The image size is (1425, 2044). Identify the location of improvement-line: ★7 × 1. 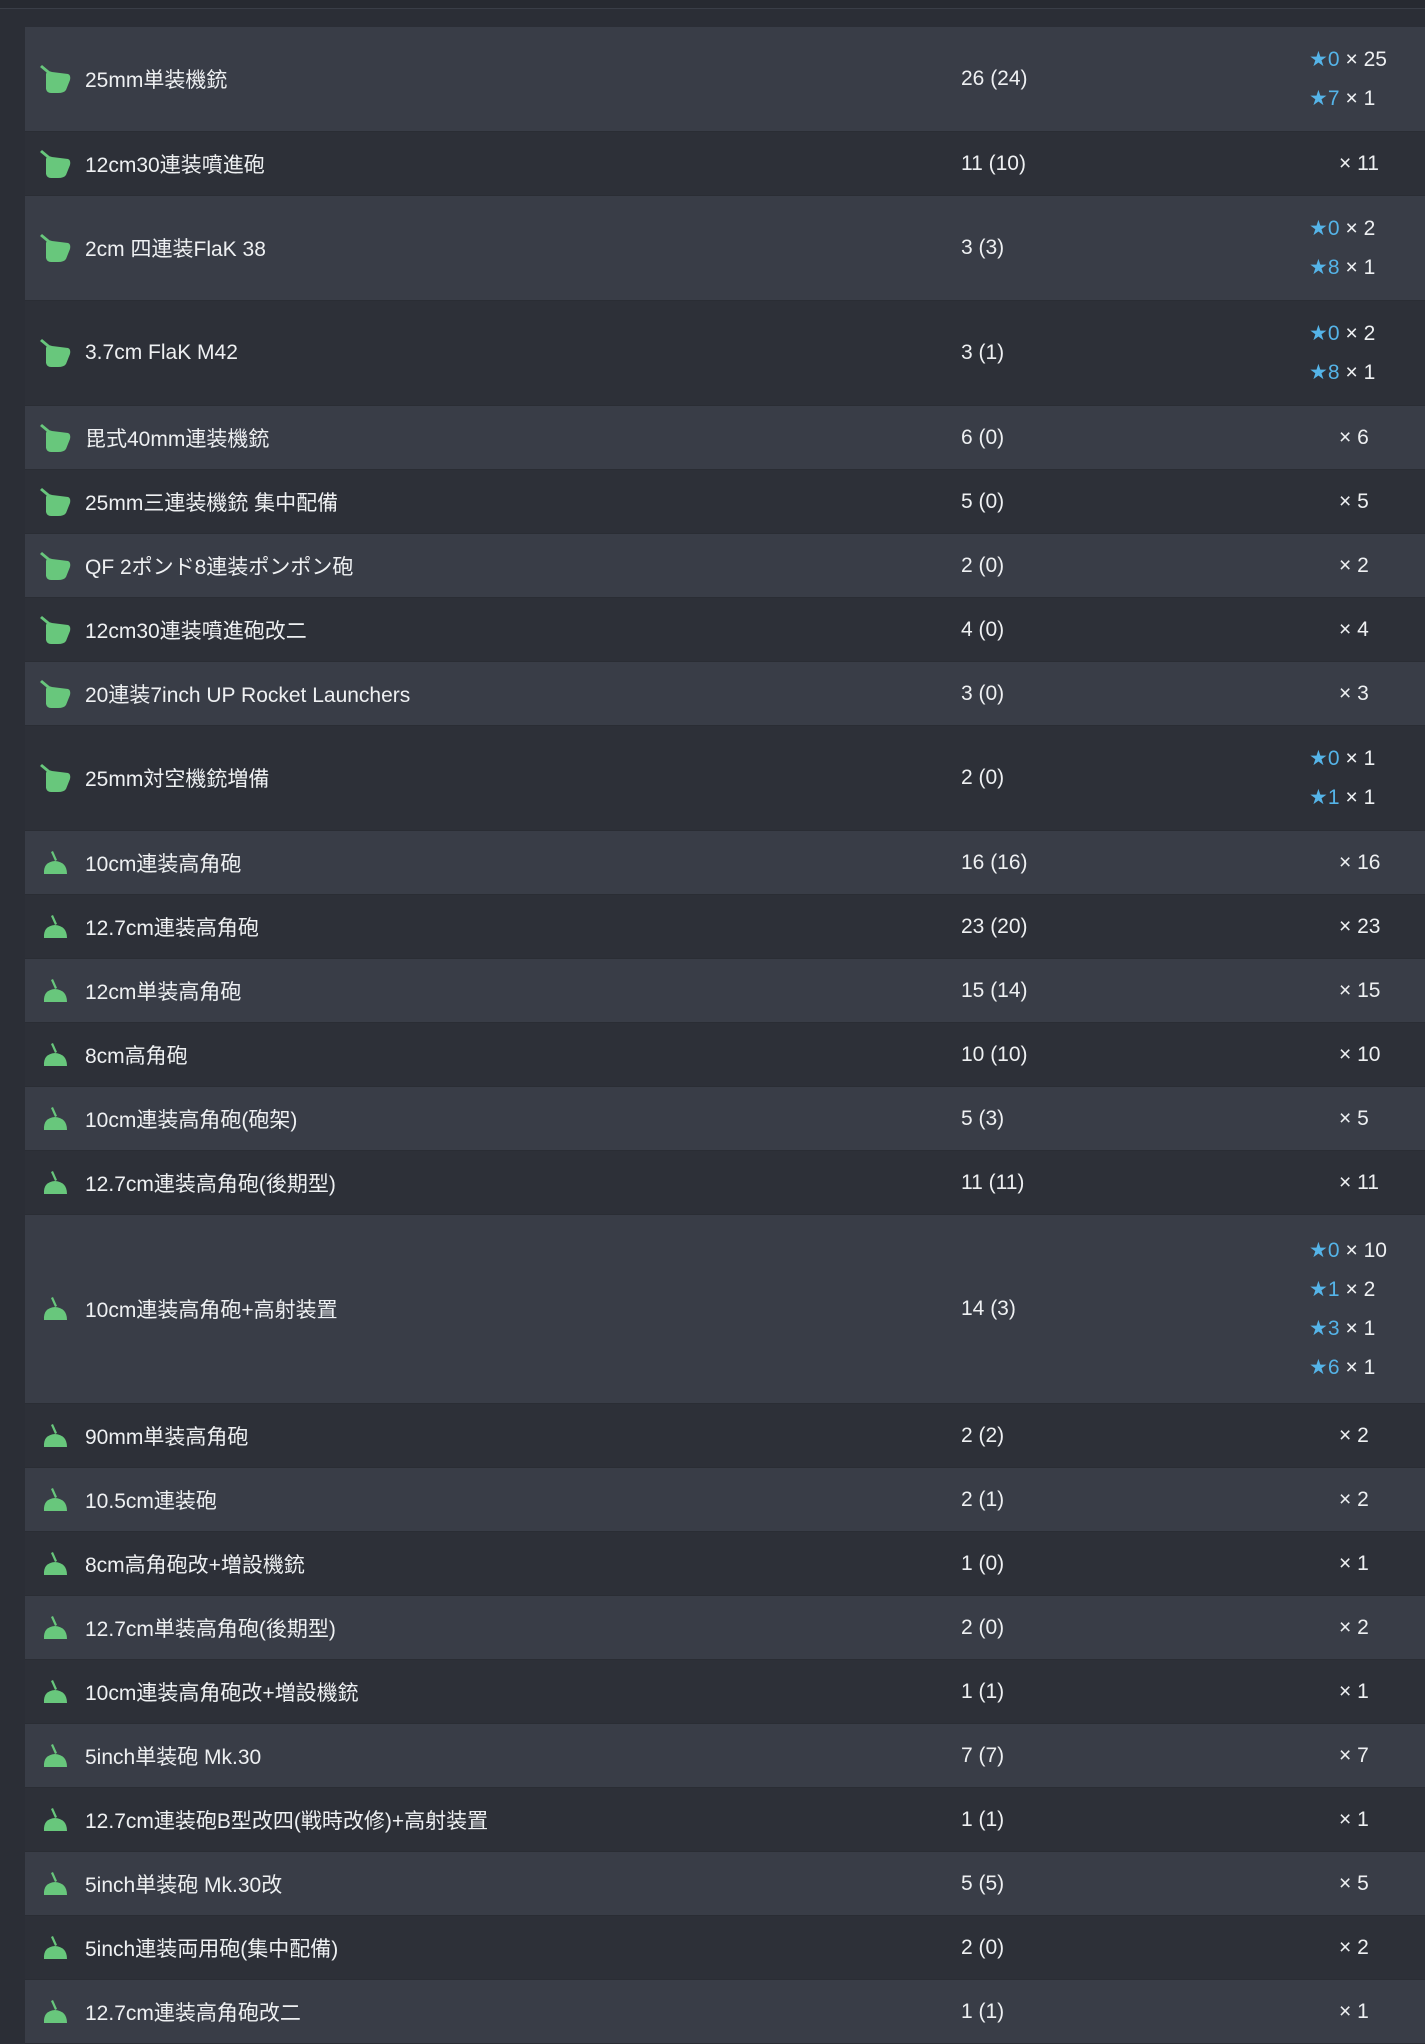
(1342, 98).